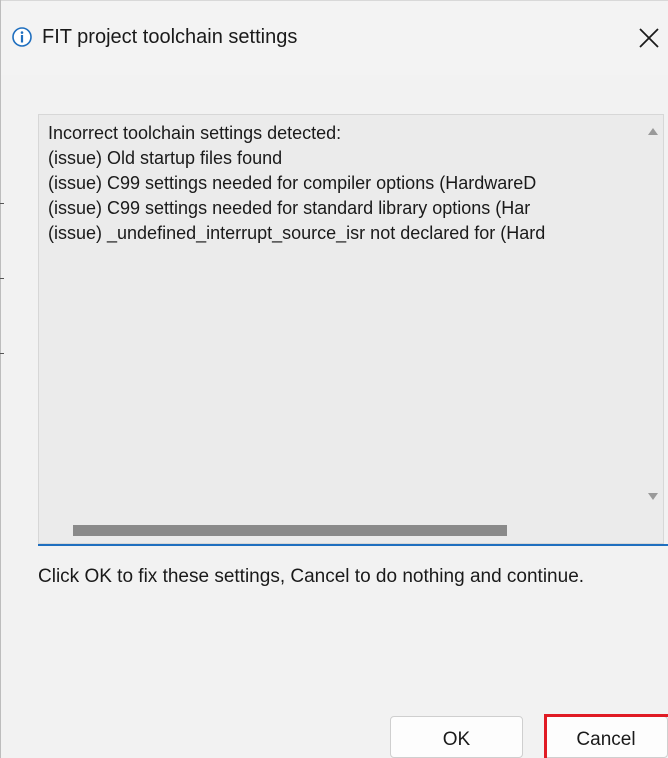 Image resolution: width=668 pixels, height=758 pixels. What do you see at coordinates (170, 37) in the screenshot?
I see `dialog-title: FIT project toolchain settings` at bounding box center [170, 37].